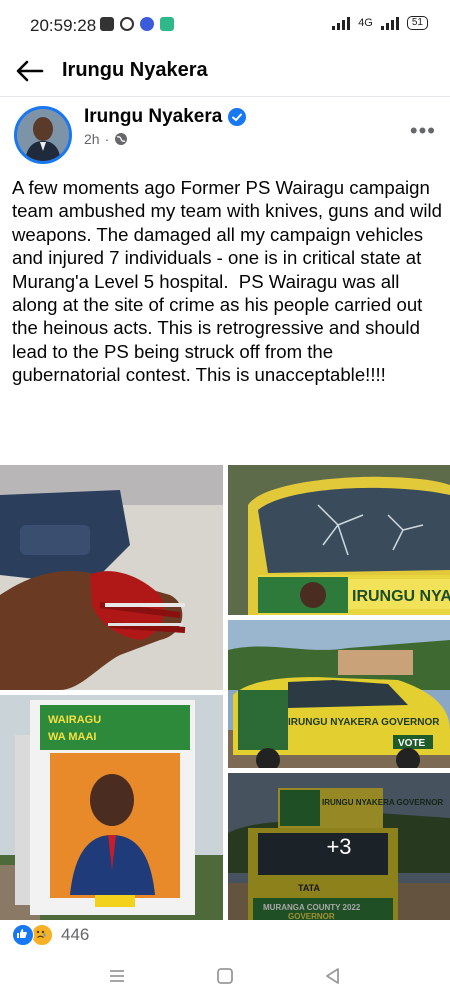 The width and height of the screenshot is (450, 1000). What do you see at coordinates (117, 976) in the screenshot?
I see `menu-icon` at bounding box center [117, 976].